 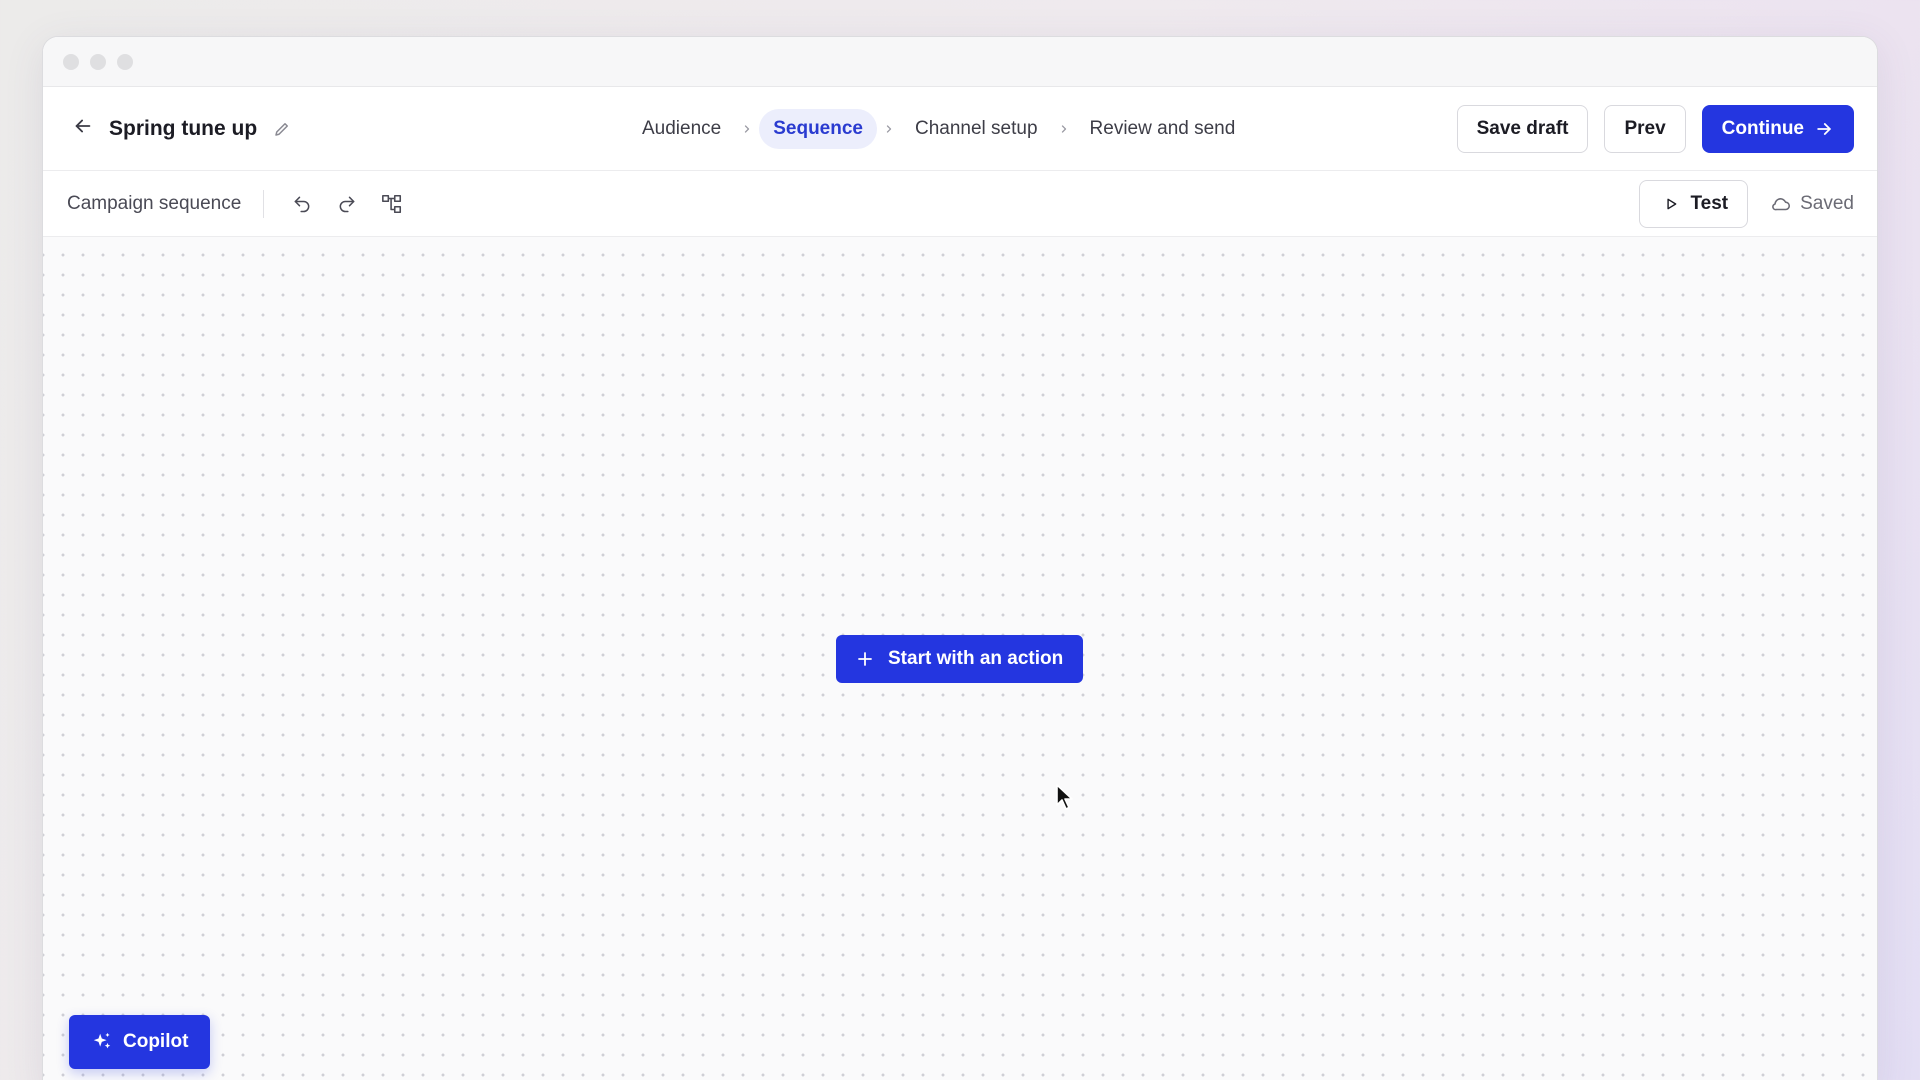 I want to click on plus-icon, so click(x=865, y=659).